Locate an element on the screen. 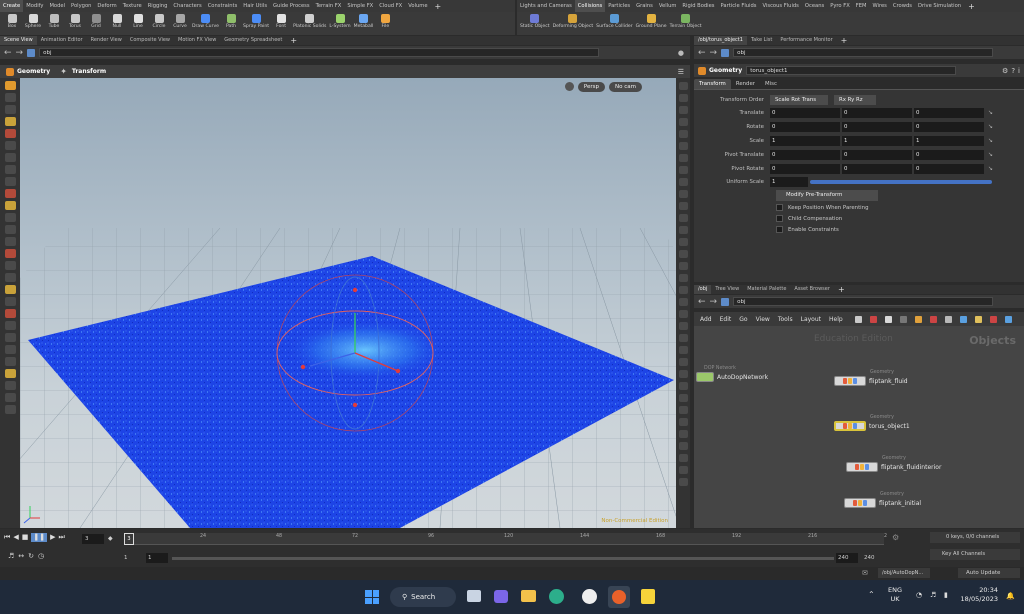 The width and height of the screenshot is (1024, 614). loop-icon: ↻ is located at coordinates (31, 556).